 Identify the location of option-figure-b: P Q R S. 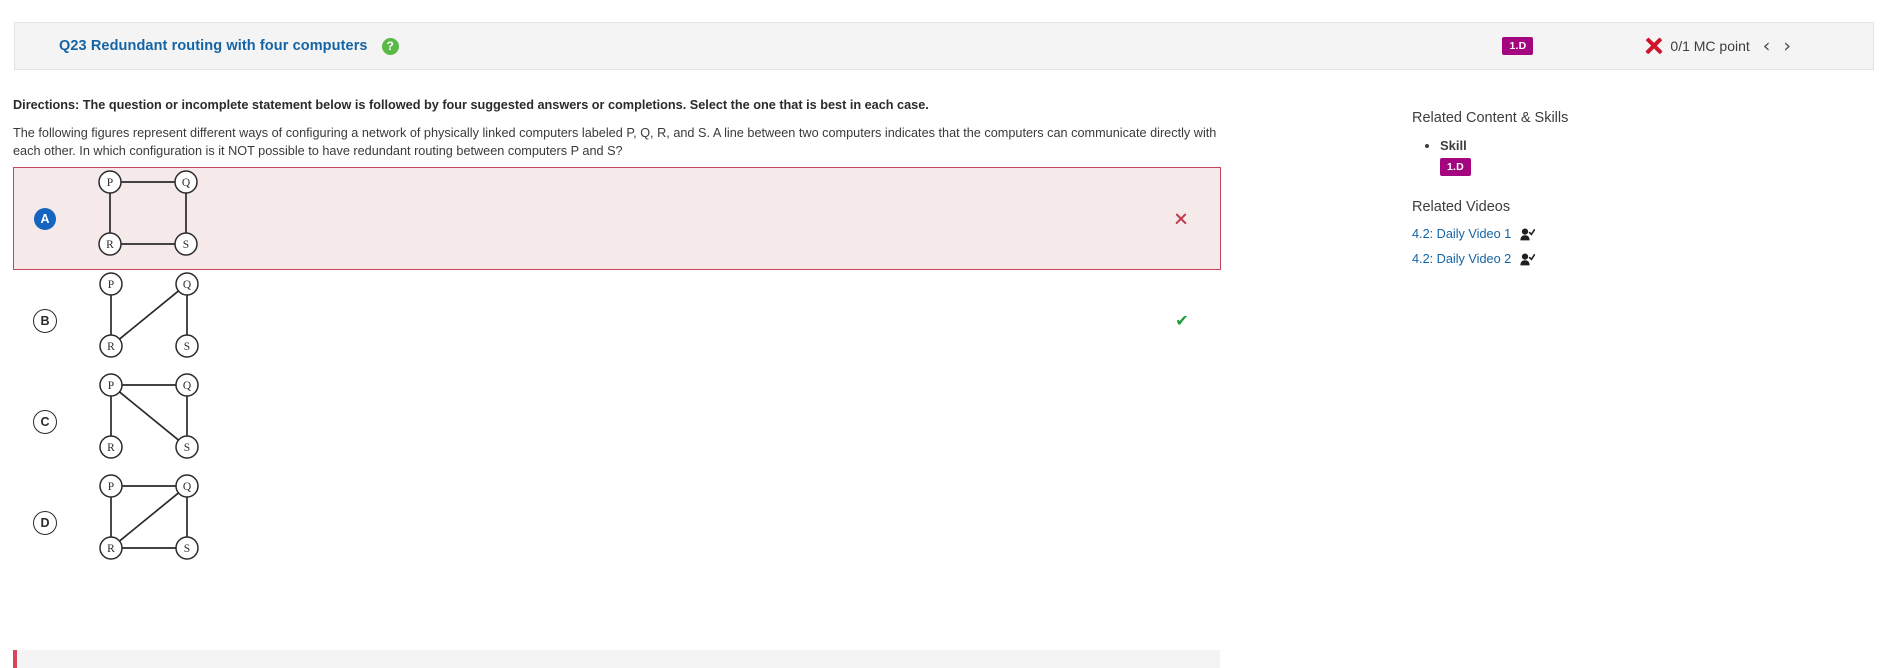
(152, 320).